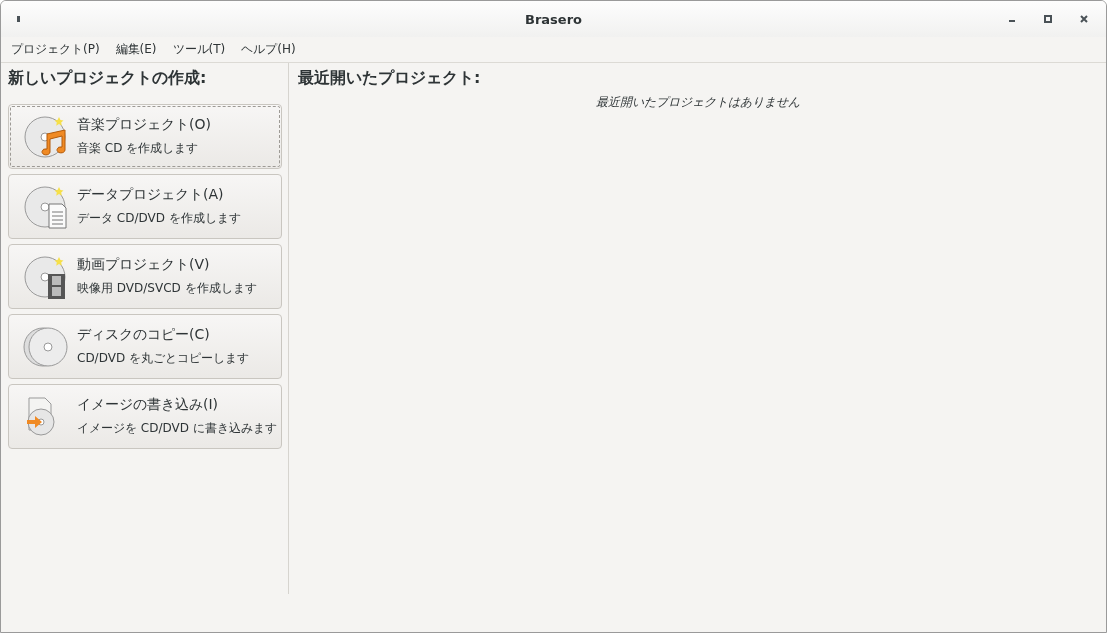 The image size is (1107, 633). What do you see at coordinates (268, 49) in the screenshot?
I see `menu-item: ヘルプ(H)` at bounding box center [268, 49].